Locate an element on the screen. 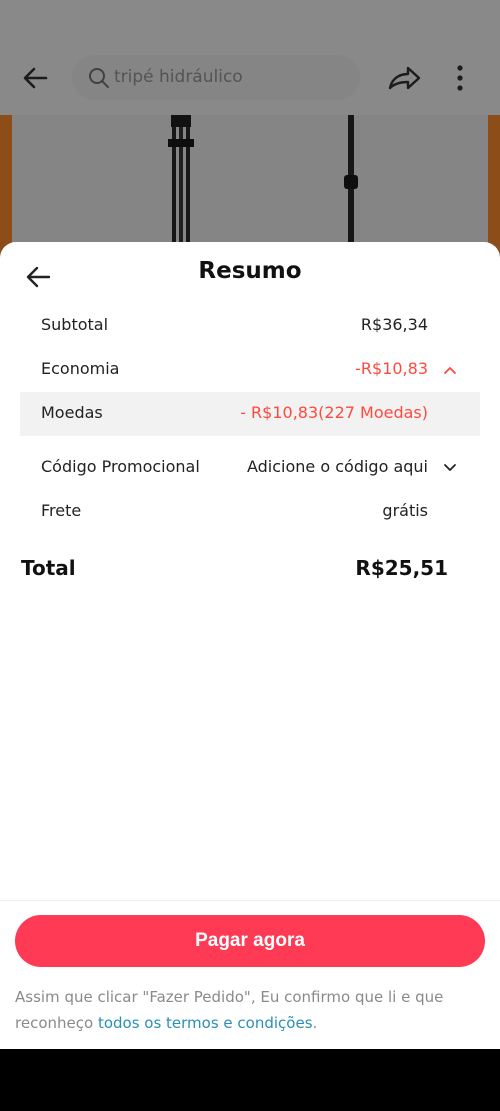 This screenshot has height=1111, width=500. terms-end: . is located at coordinates (315, 1023).